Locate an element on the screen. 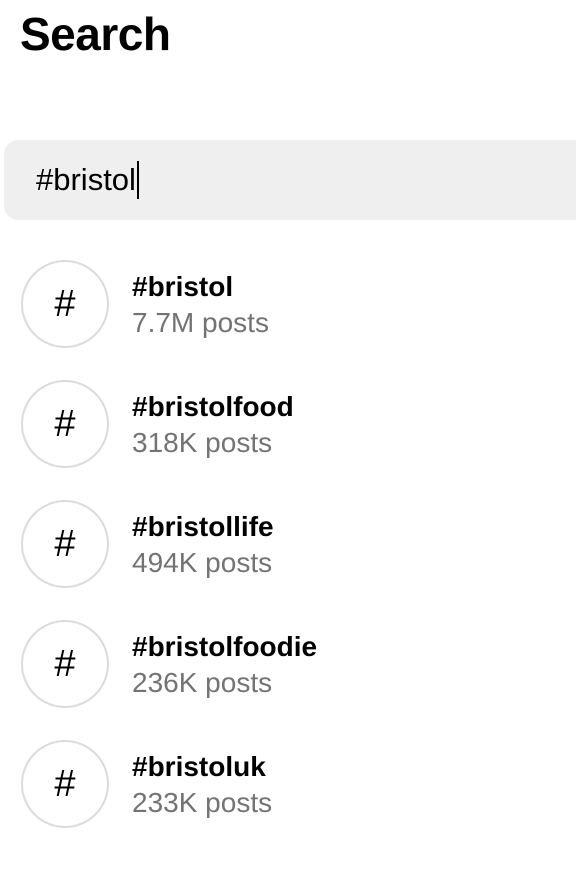  hashtag-post-count: 233K posts is located at coordinates (202, 802).